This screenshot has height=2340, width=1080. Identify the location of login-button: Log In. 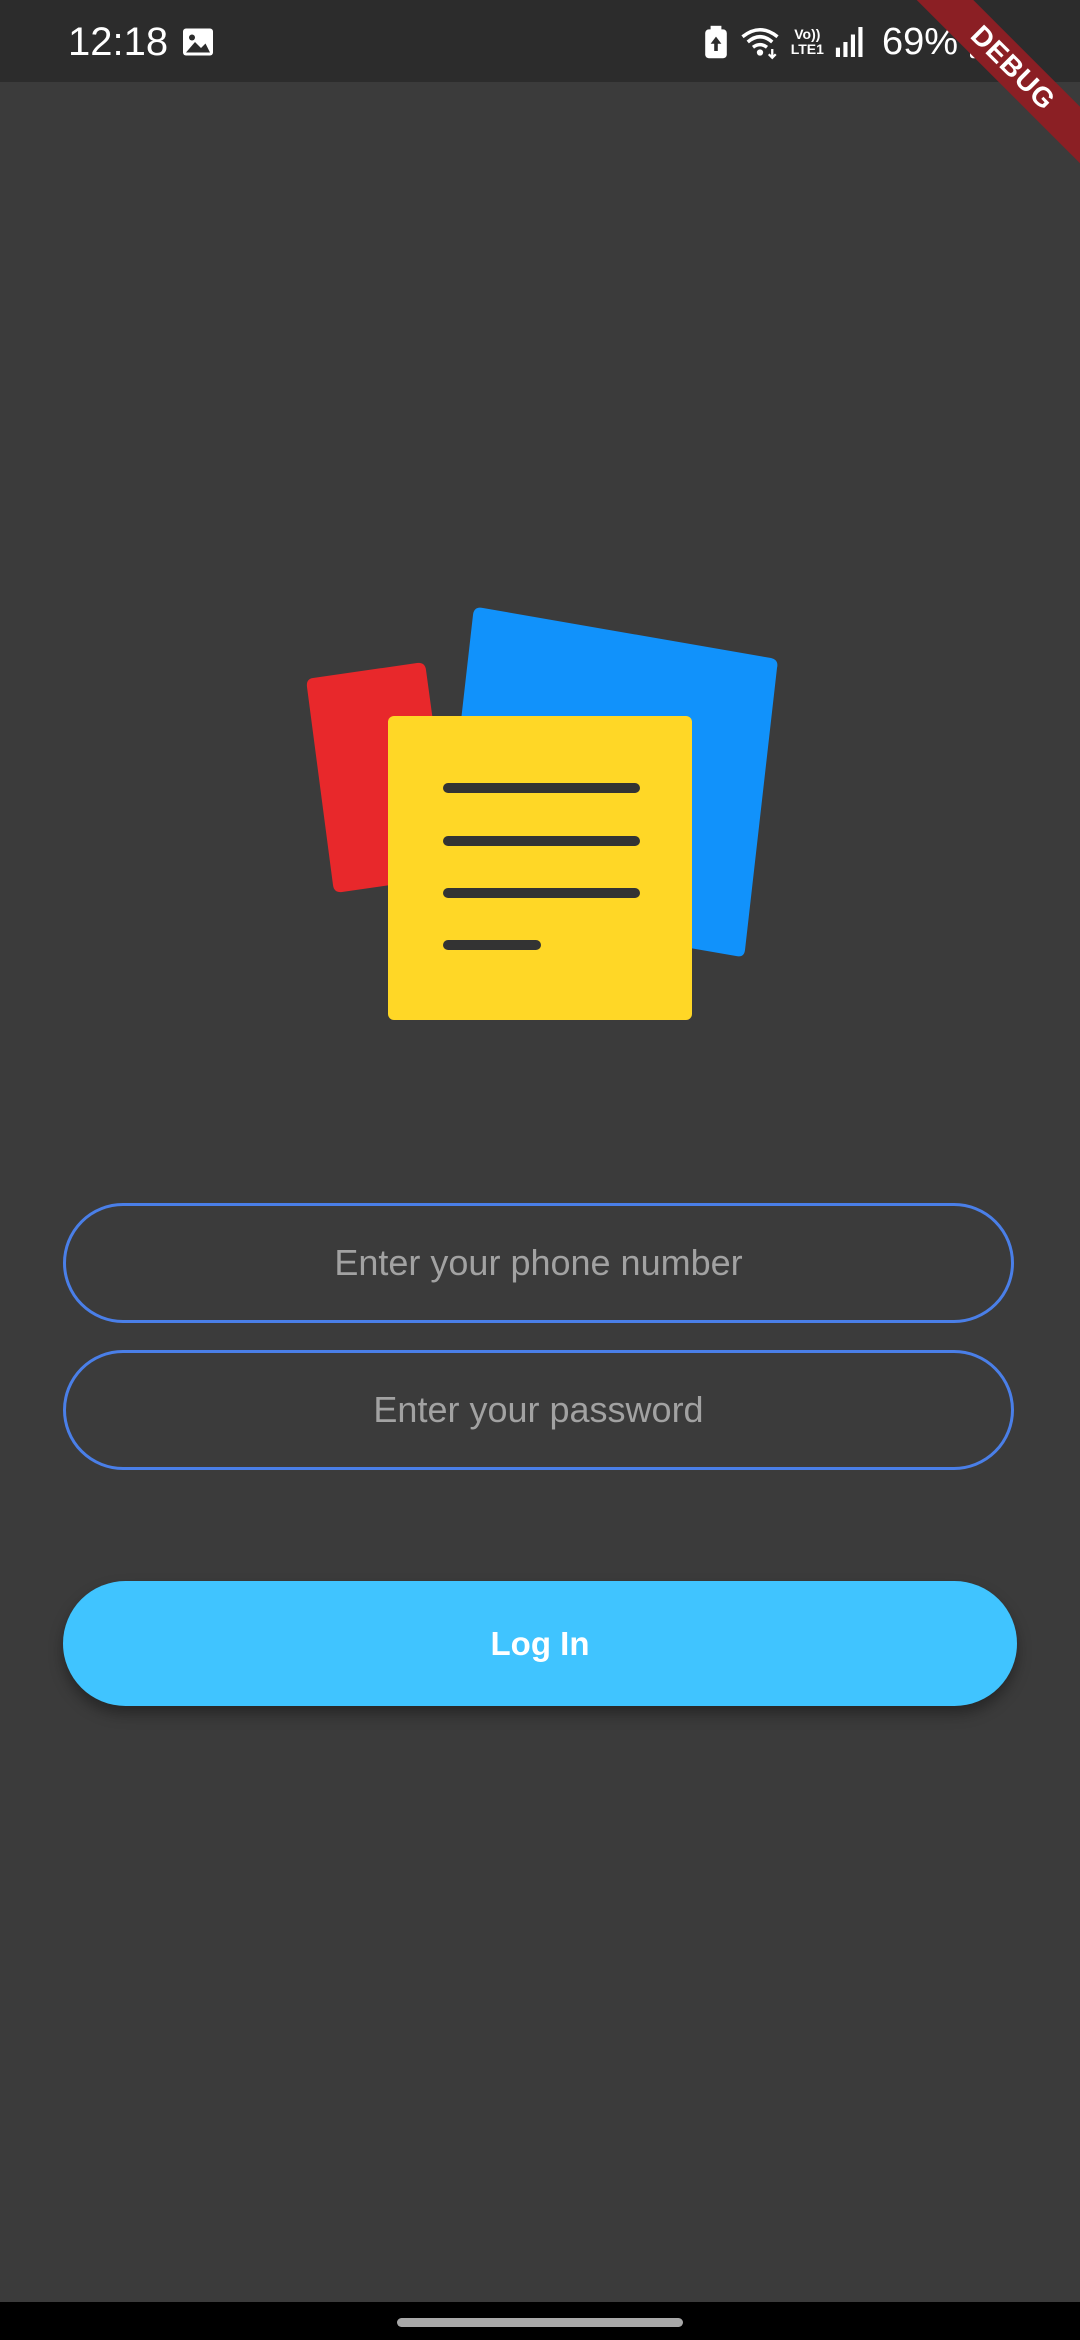
(540, 1643).